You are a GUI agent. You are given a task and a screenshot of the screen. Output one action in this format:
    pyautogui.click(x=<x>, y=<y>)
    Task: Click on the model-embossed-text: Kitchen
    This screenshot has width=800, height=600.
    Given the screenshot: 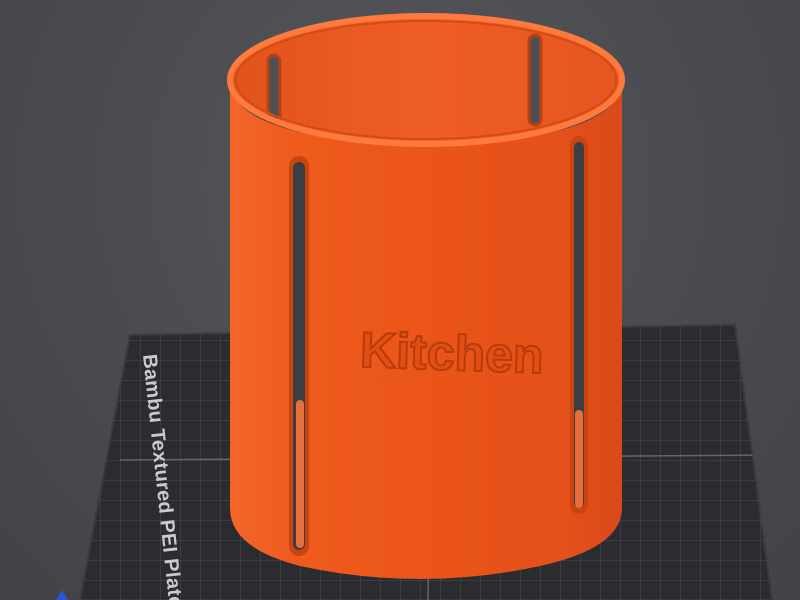 What is the action you would take?
    pyautogui.click(x=451, y=353)
    